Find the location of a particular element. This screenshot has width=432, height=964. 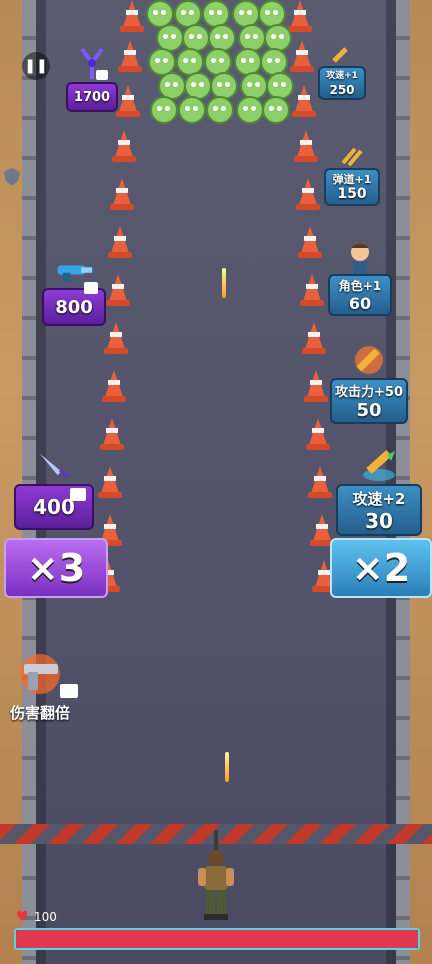

pickup-label: 角色+1 is located at coordinates (360, 286).